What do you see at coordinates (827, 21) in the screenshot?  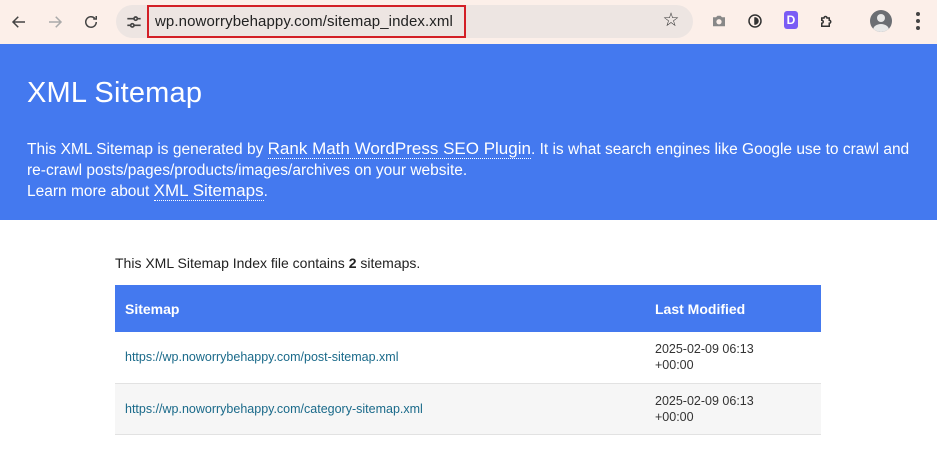 I see `puzzle-icon` at bounding box center [827, 21].